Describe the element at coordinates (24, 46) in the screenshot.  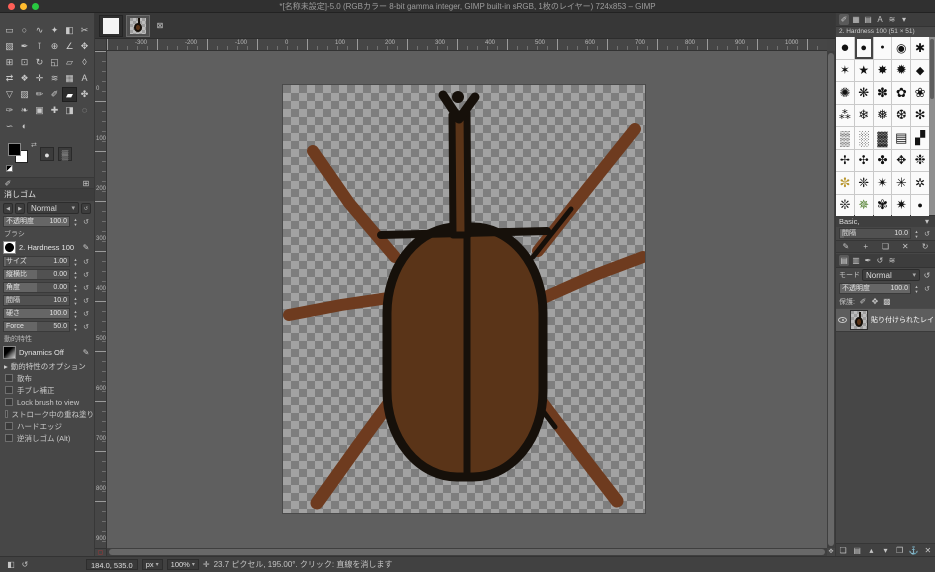
I see `tool-paths: ✒` at that location.